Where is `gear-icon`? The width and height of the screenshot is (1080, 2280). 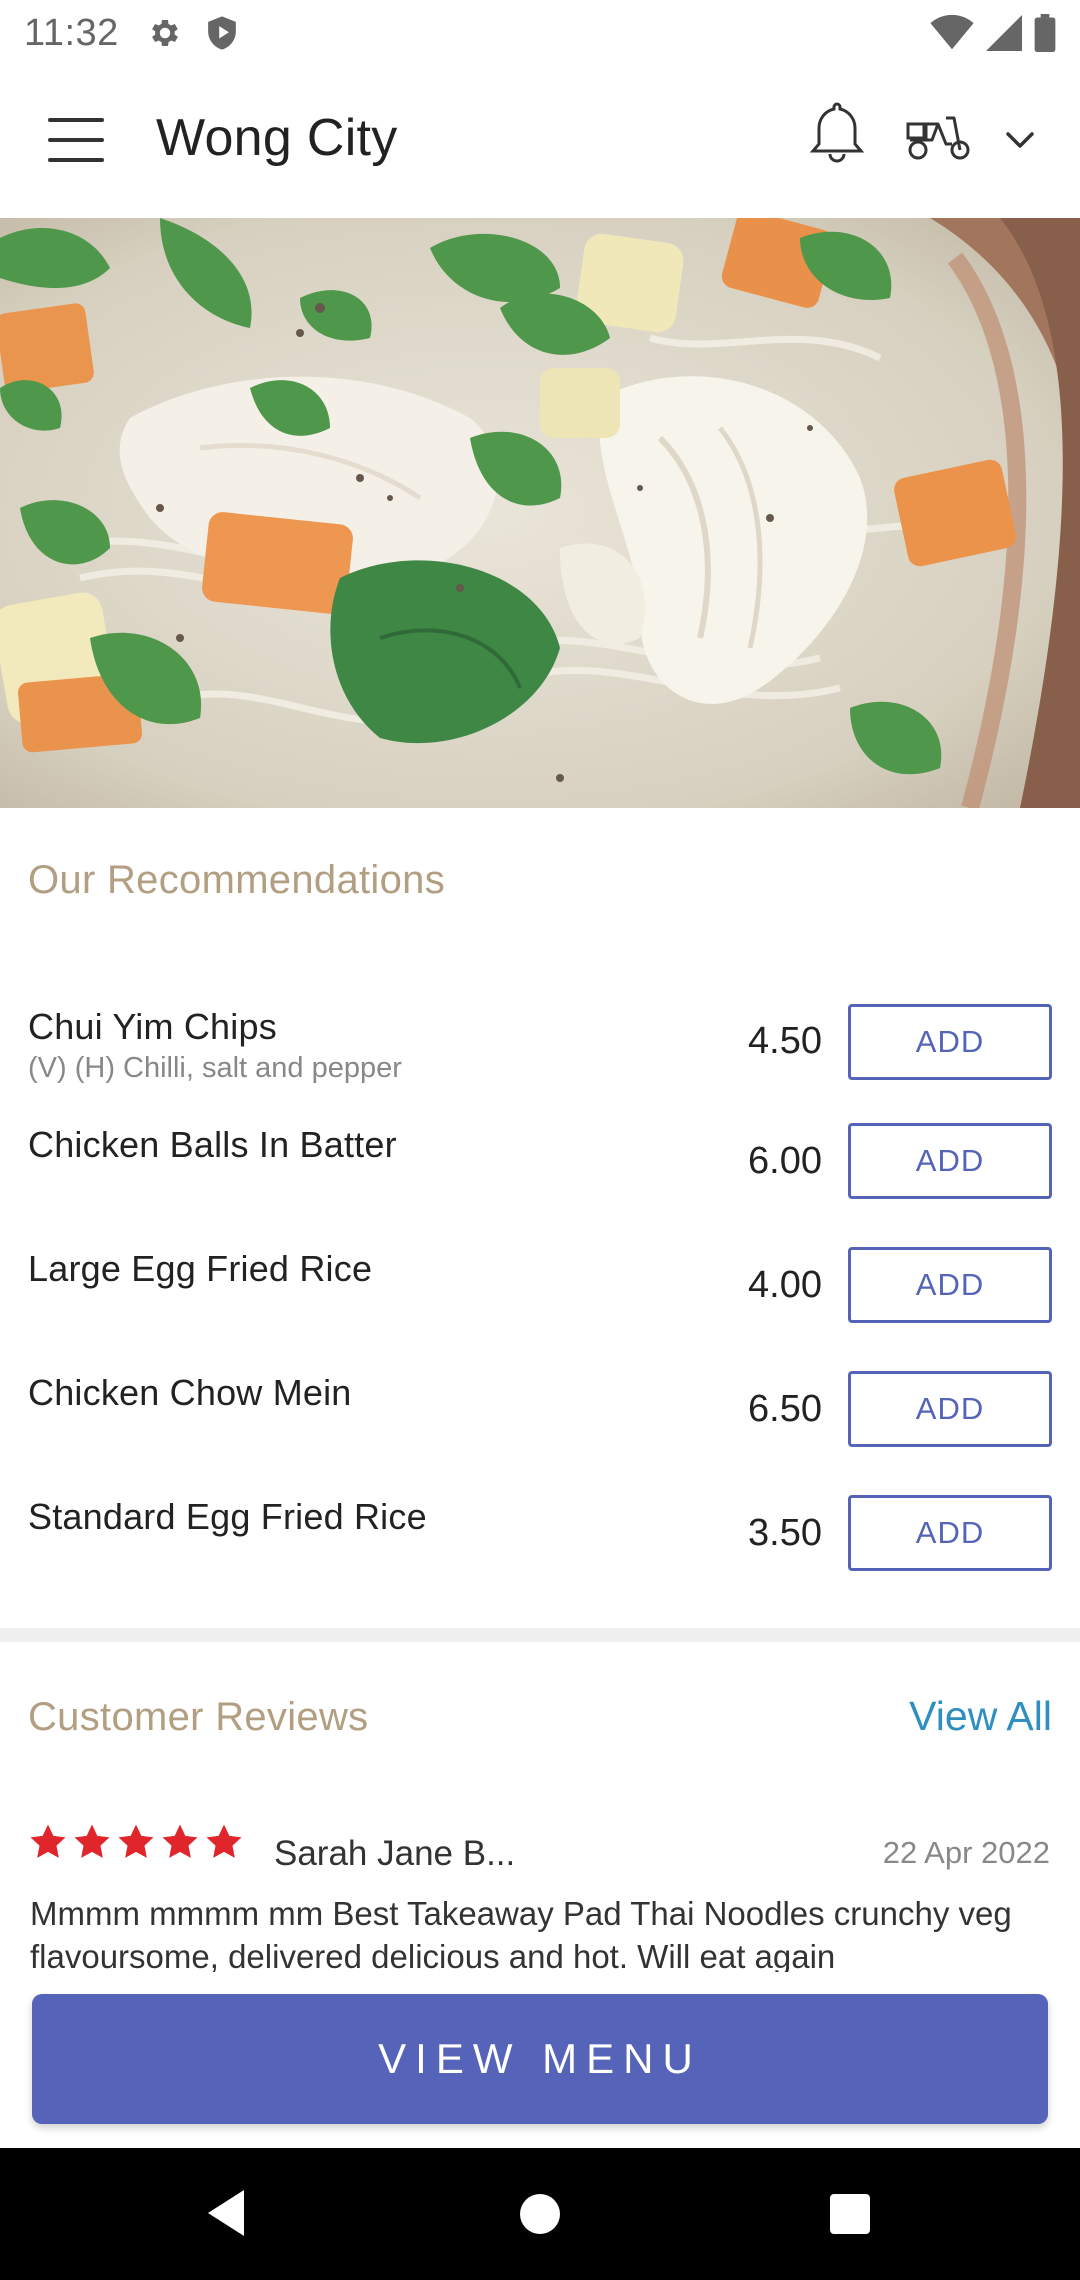 gear-icon is located at coordinates (164, 33).